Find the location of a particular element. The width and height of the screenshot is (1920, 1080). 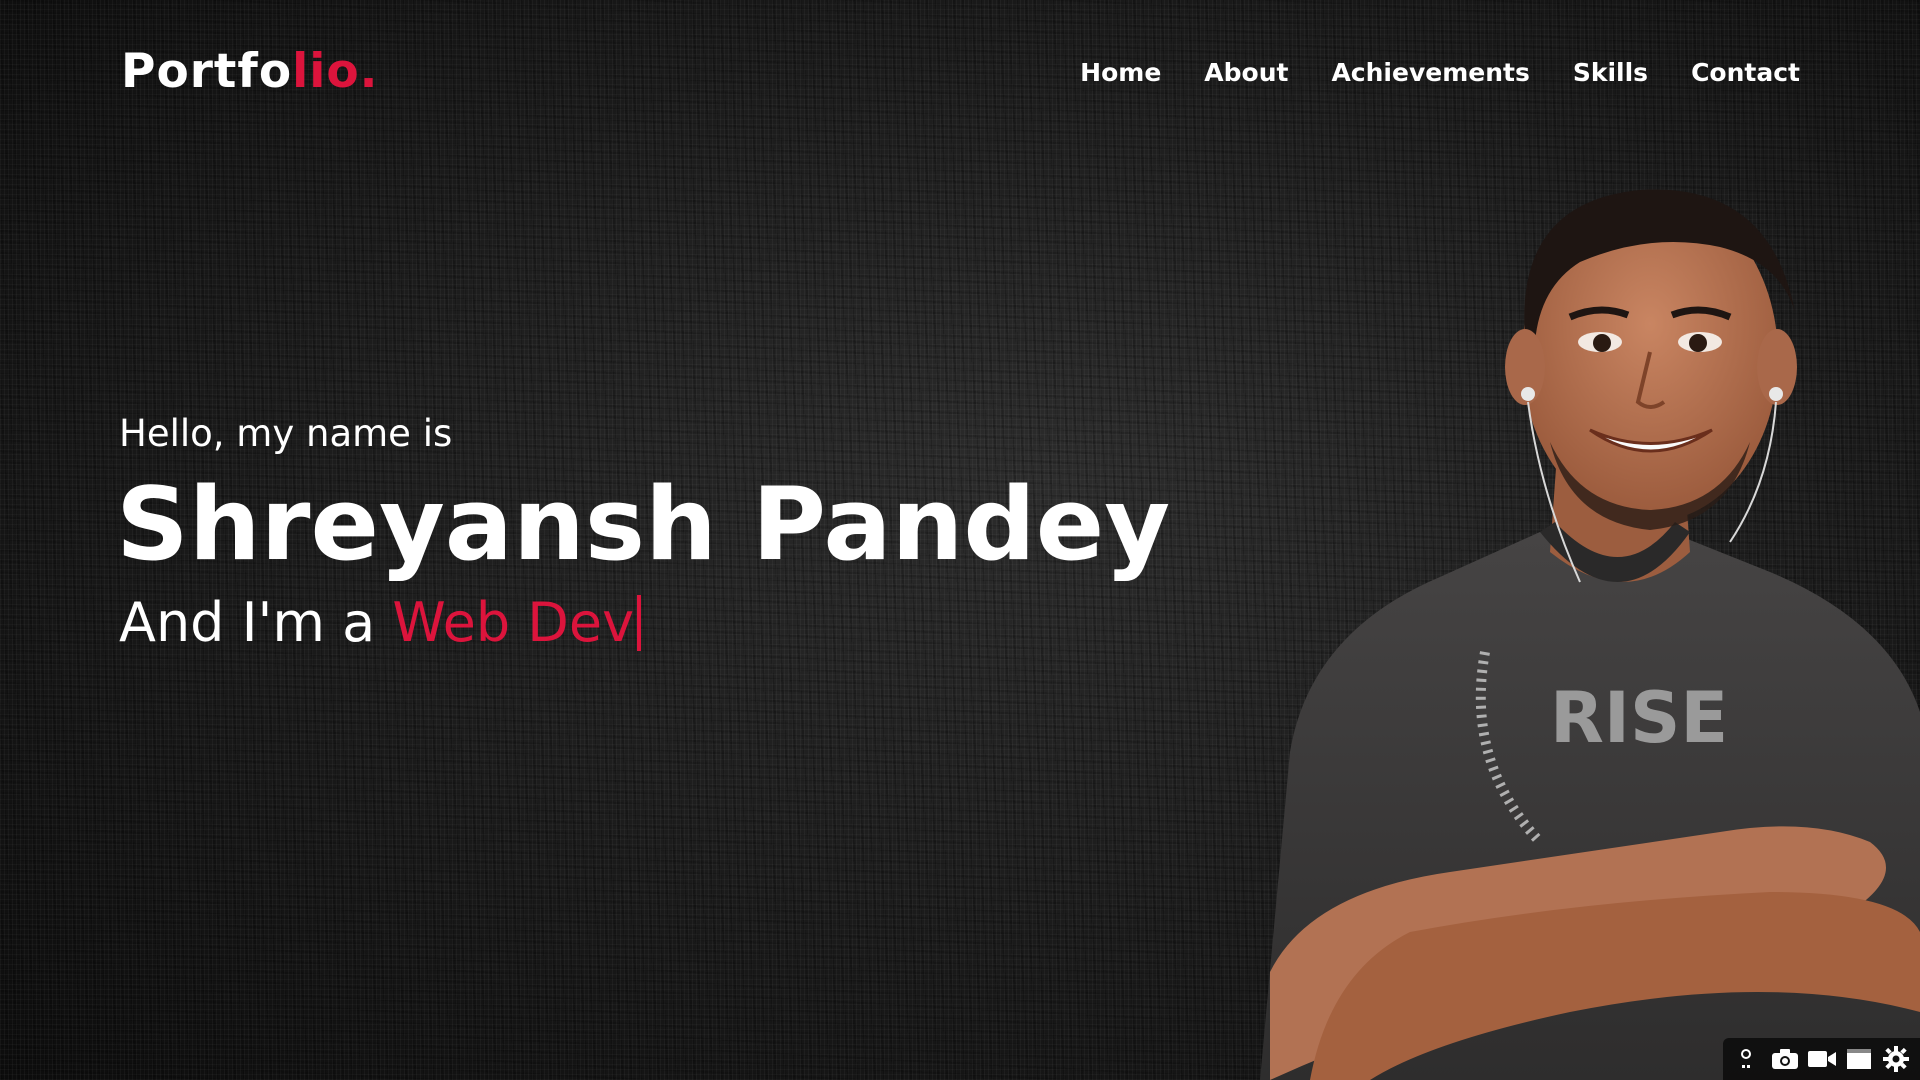

nav-item-contact: Contact is located at coordinates (1745, 72).